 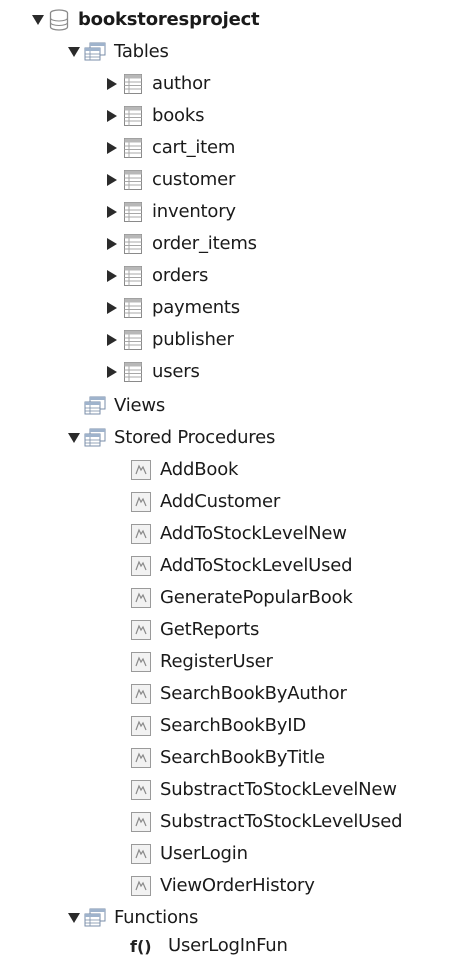 I want to click on functions-folder-node: Functions, so click(x=133, y=918).